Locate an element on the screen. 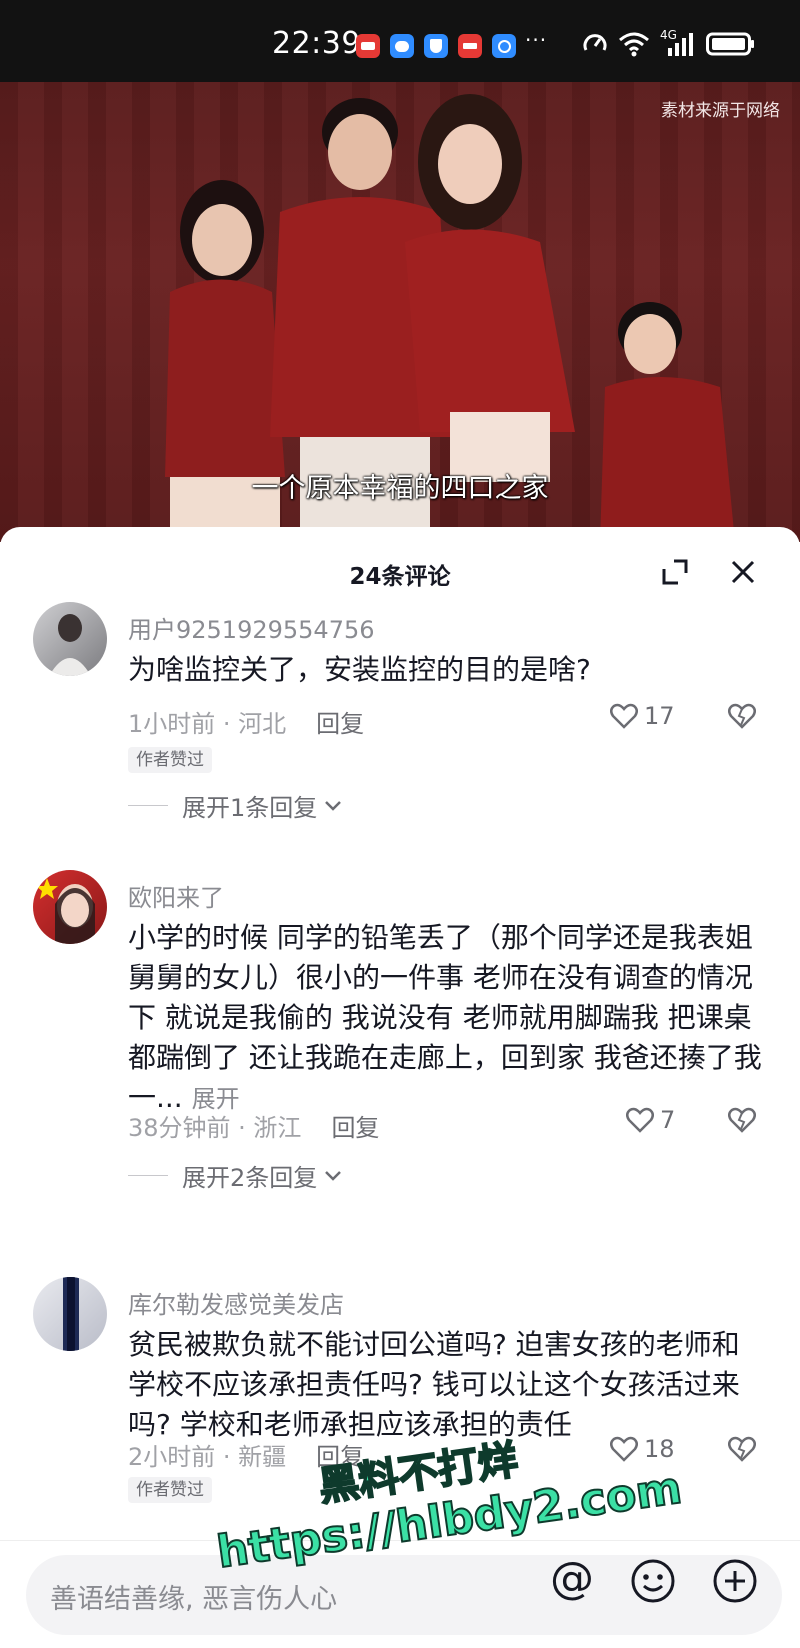 Image resolution: width=800 pixels, height=1648 pixels. mention-icon: @ is located at coordinates (572, 1578).